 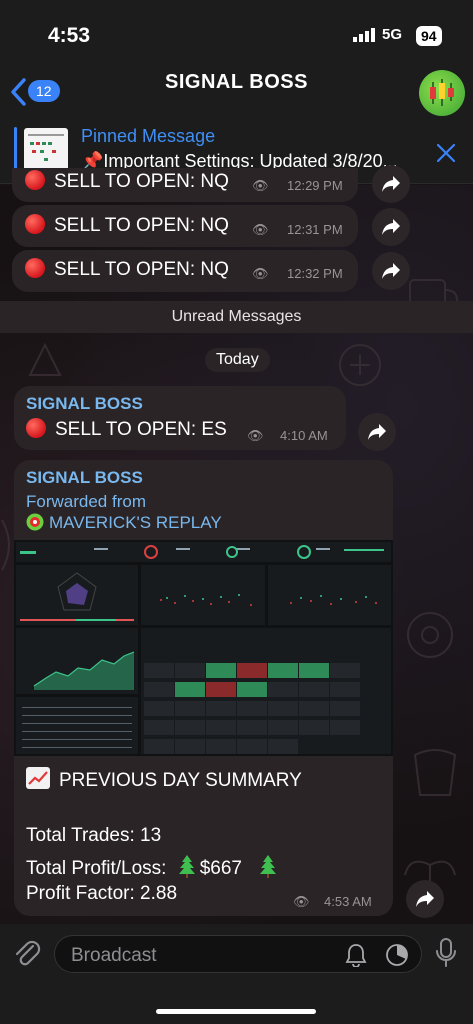 I want to click on message-time: 12:31 PM, so click(x=315, y=229).